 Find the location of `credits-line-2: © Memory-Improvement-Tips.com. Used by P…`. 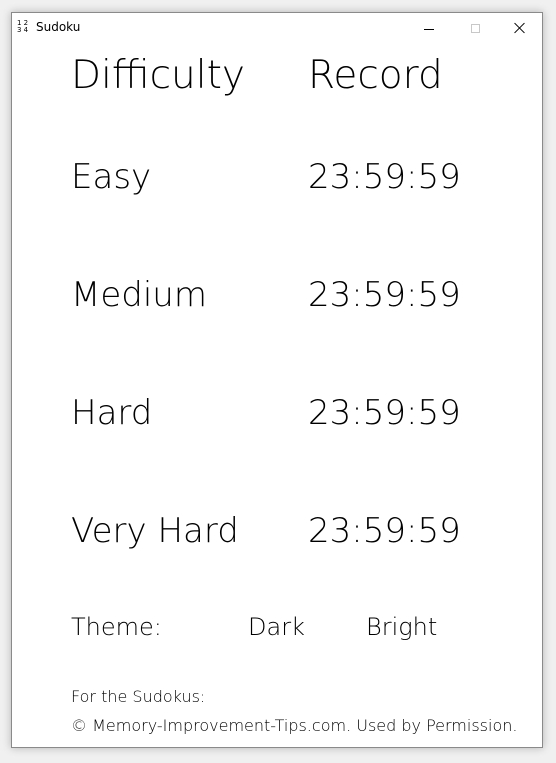

credits-line-2: © Memory-Improvement-Tips.com. Used by P… is located at coordinates (294, 725).